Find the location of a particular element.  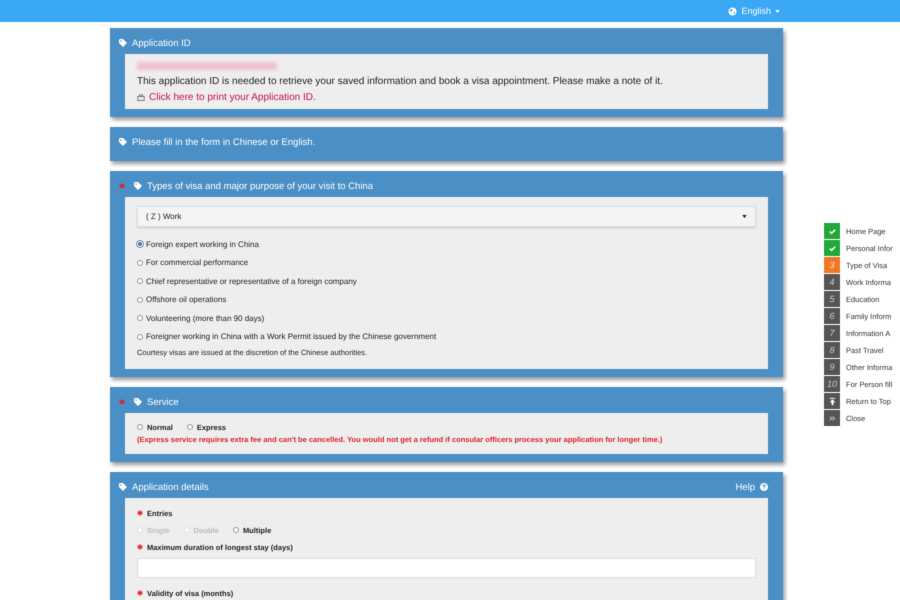

step-marker: 7 is located at coordinates (832, 333).